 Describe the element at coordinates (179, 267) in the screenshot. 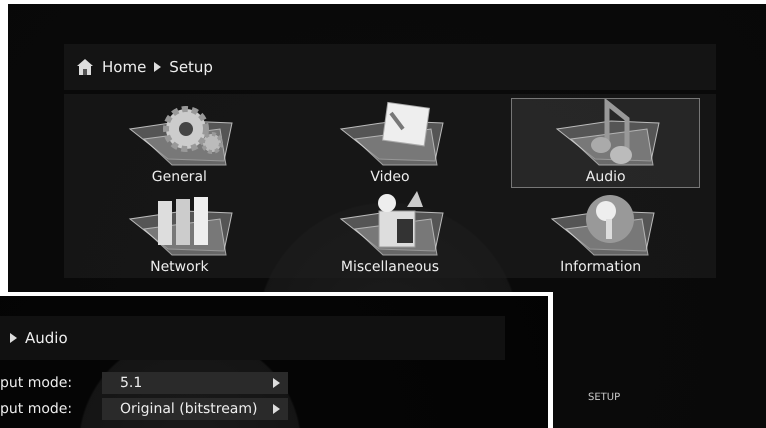

I see `menu-item-label: Network` at that location.